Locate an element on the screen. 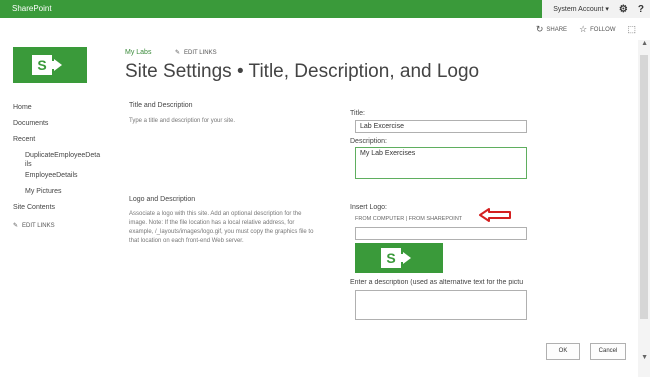 The width and height of the screenshot is (650, 377). ql-duplicate-employee-details: DuplicateEmployeeDeta ils is located at coordinates (56, 158).